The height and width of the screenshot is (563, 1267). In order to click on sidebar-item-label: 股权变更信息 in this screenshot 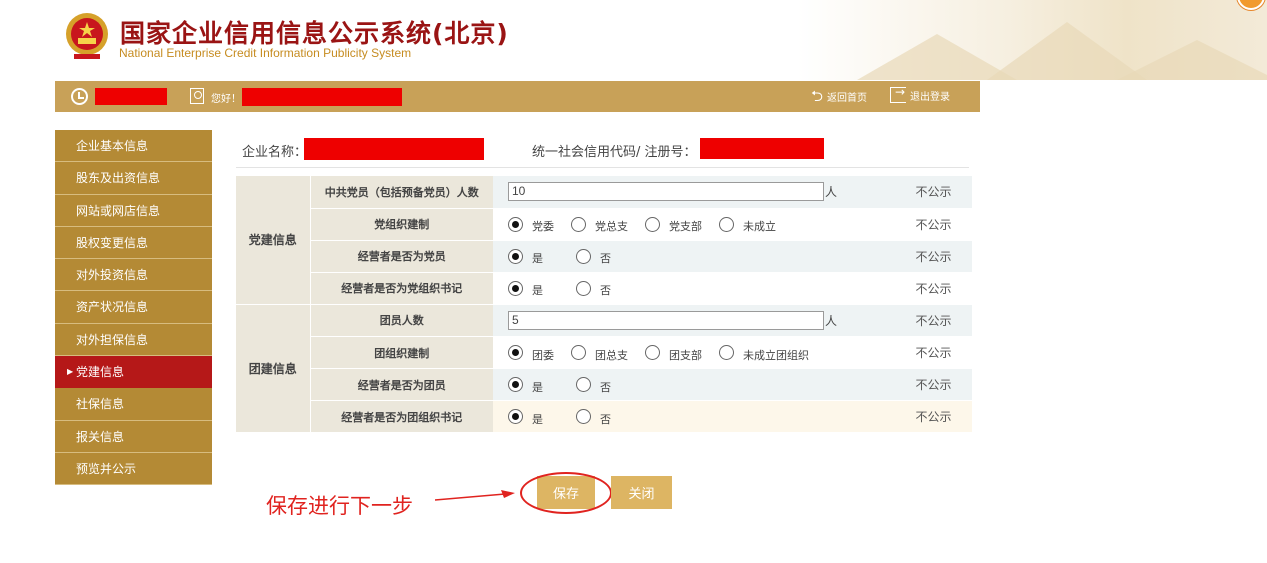, I will do `click(112, 242)`.